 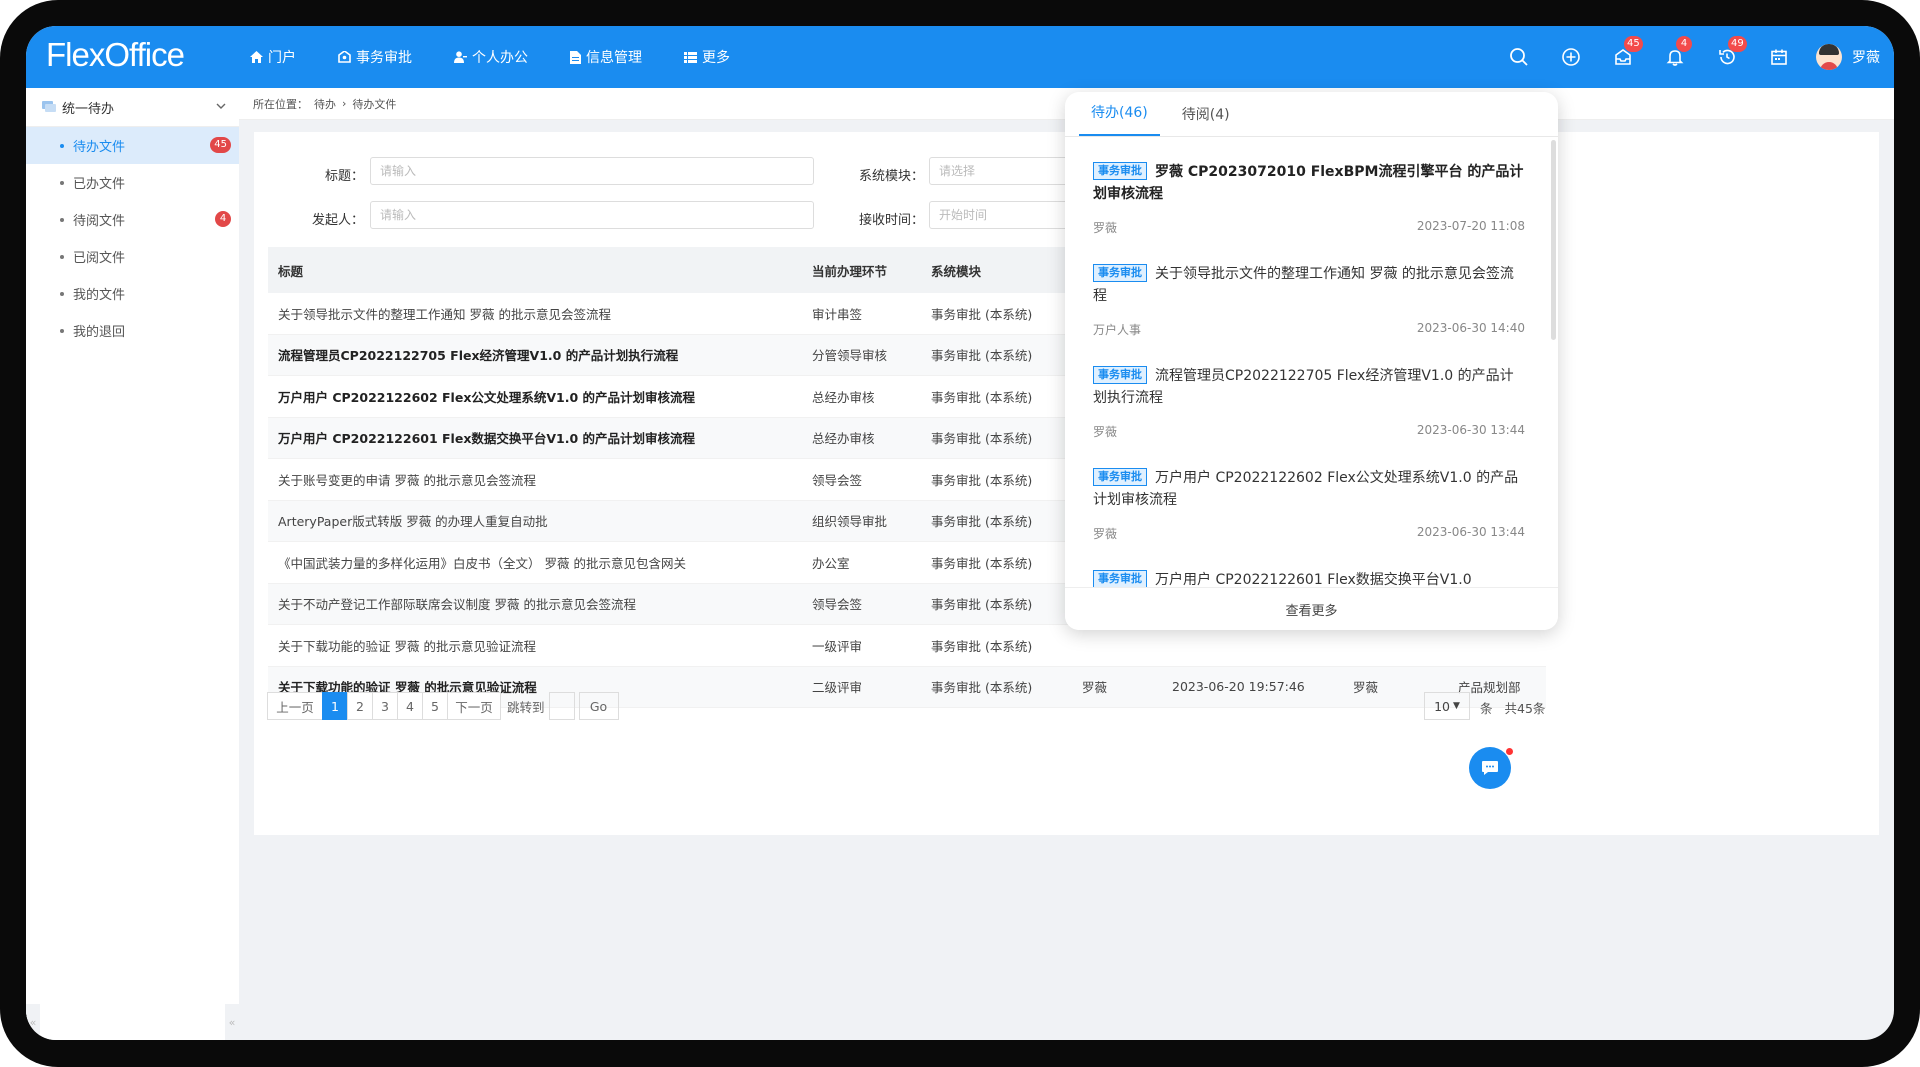 I want to click on bullet-icon, so click(x=62, y=256).